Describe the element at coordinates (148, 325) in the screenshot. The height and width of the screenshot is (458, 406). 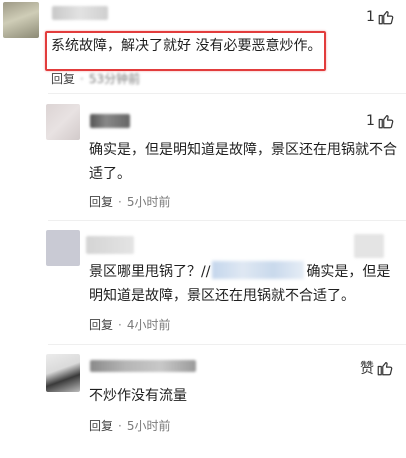
I see `comment-time: 4小时前` at that location.